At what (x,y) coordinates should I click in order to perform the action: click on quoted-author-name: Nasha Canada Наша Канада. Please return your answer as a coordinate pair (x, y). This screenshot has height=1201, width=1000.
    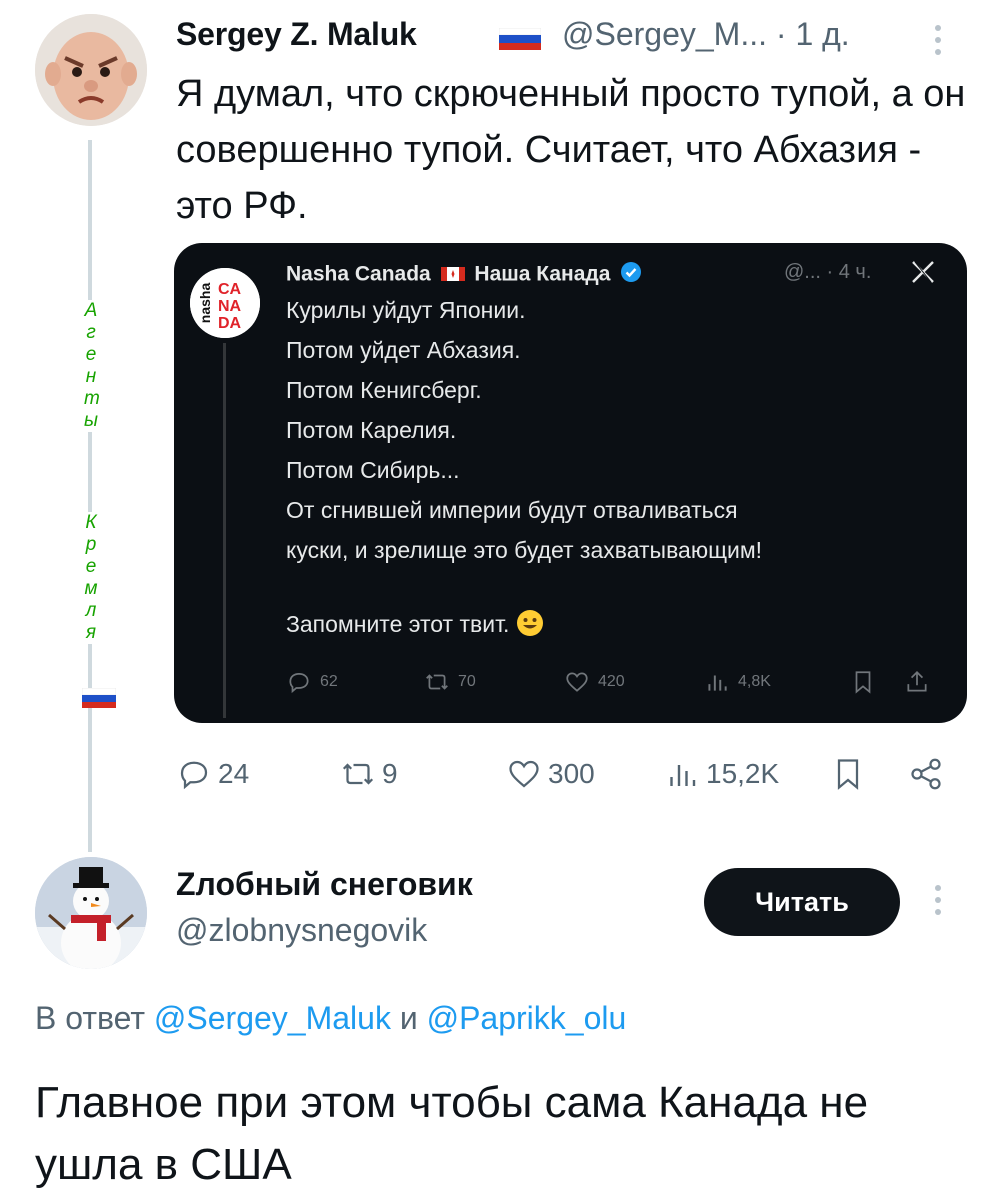
    Looking at the image, I should click on (464, 275).